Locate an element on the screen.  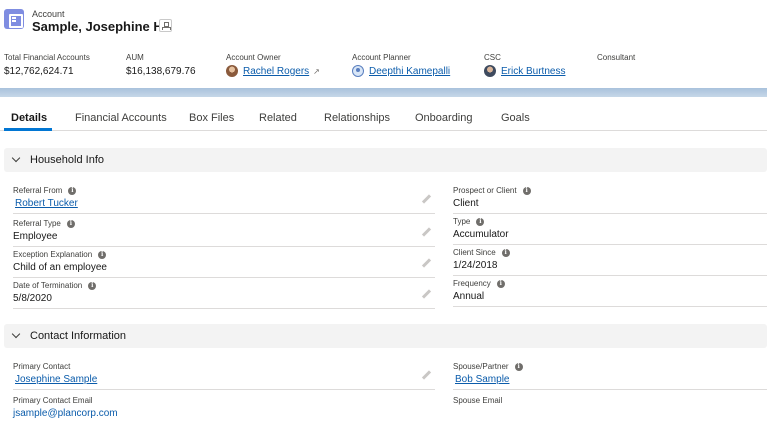
field-value: Annual is located at coordinates (469, 296).